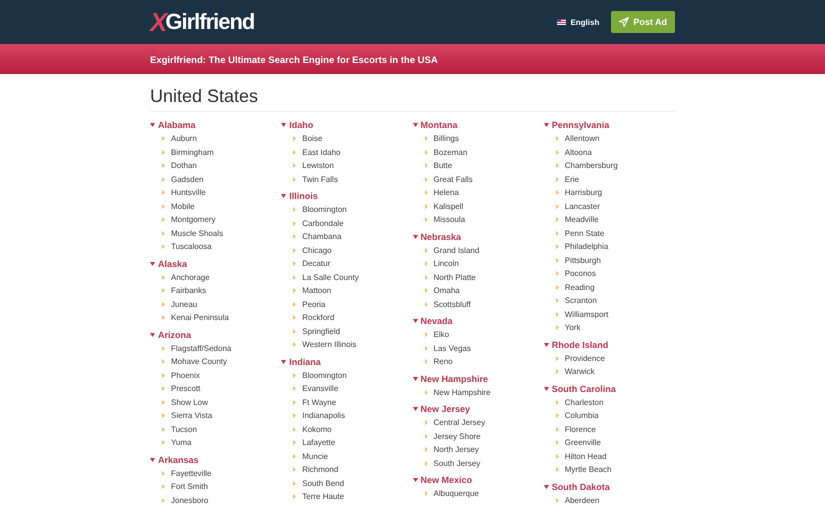  I want to click on city-link: Erie, so click(571, 179).